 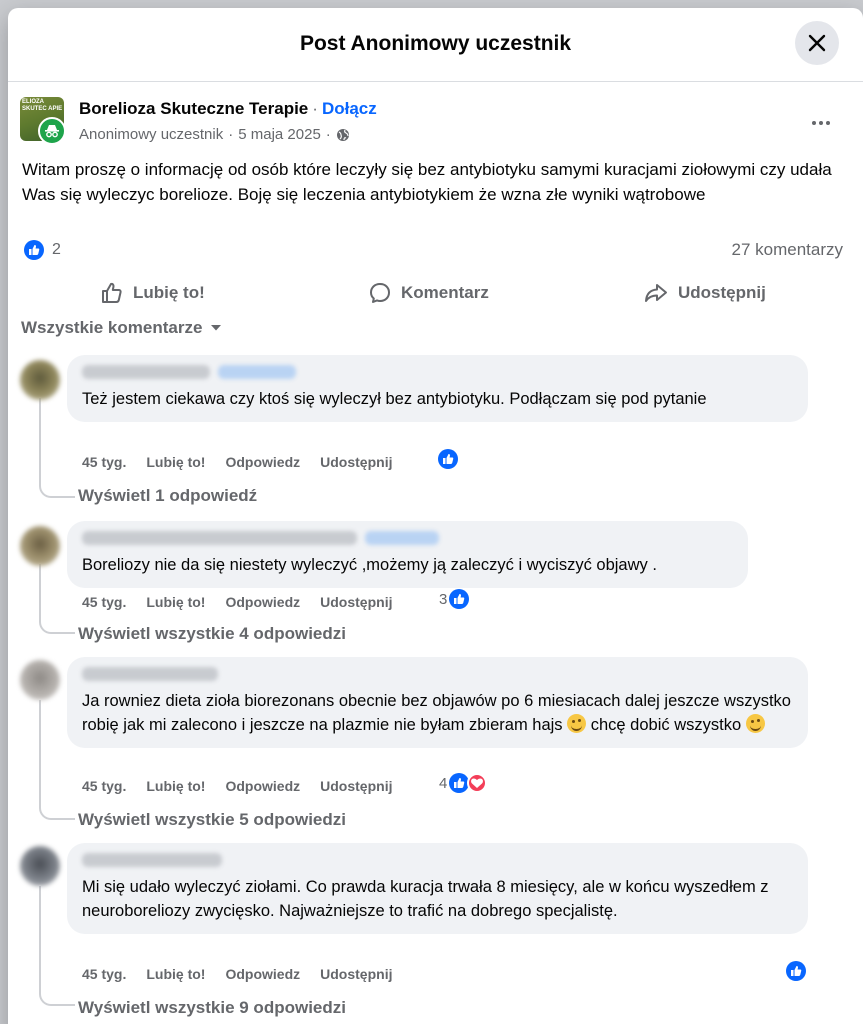 What do you see at coordinates (151, 134) in the screenshot?
I see `post-author: Anonimowy uczestnik` at bounding box center [151, 134].